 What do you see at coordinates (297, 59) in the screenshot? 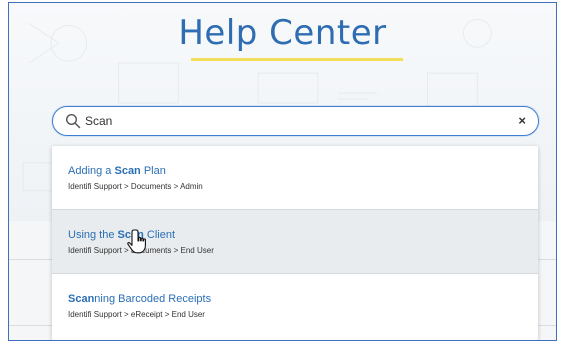
I see `title-underline` at bounding box center [297, 59].